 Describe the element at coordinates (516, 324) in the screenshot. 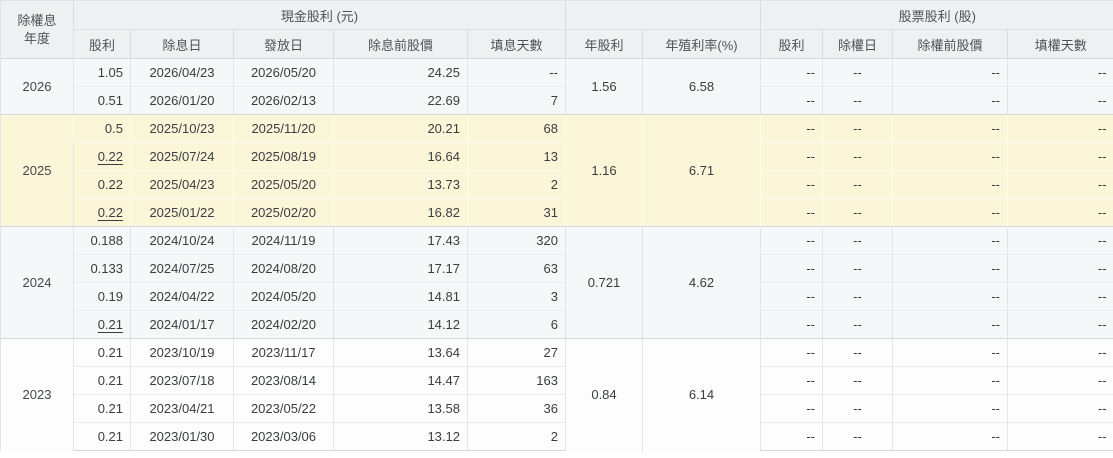

I see `cell-fill-days: 6` at that location.